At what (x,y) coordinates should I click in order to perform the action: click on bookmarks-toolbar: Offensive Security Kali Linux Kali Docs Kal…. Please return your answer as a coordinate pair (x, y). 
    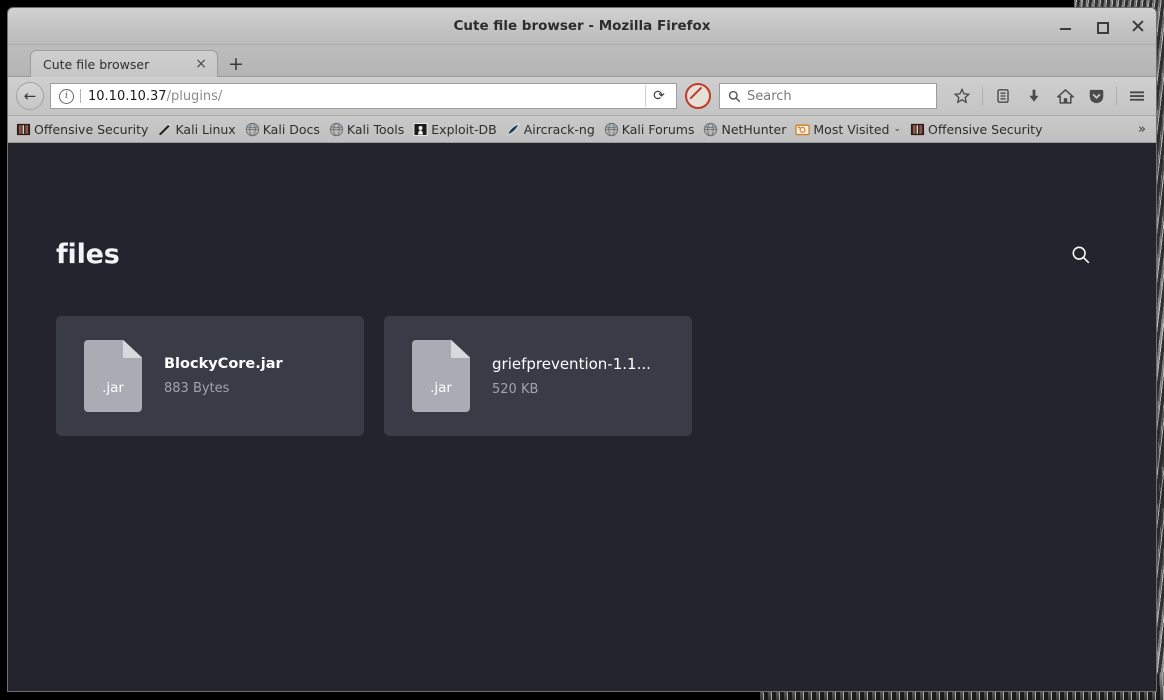
    Looking at the image, I should click on (582, 129).